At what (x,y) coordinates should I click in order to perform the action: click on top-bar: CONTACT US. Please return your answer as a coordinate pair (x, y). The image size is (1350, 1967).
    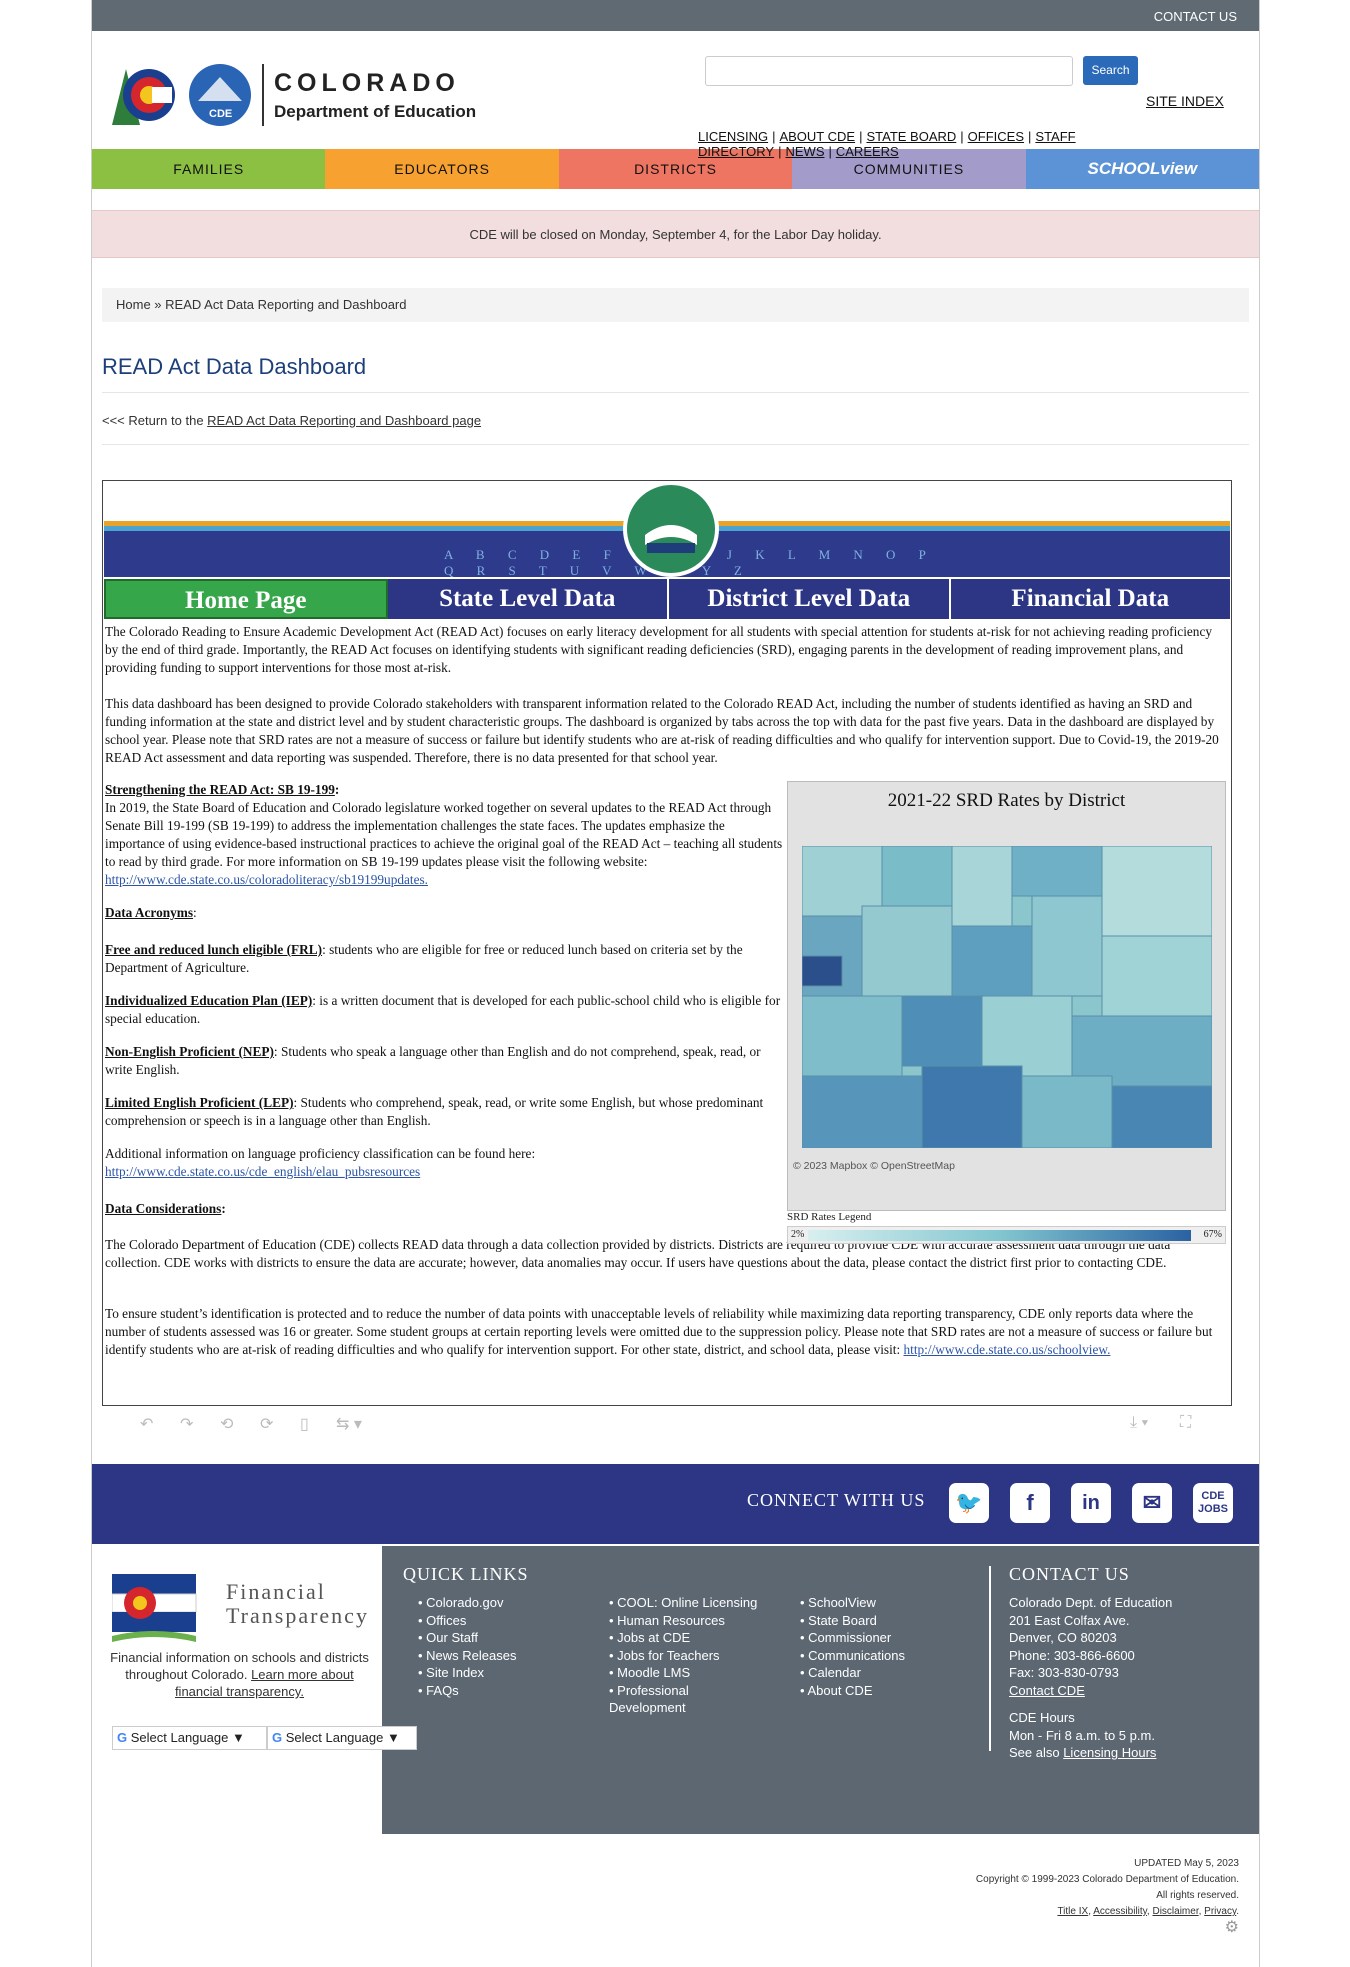
    Looking at the image, I should click on (675, 15).